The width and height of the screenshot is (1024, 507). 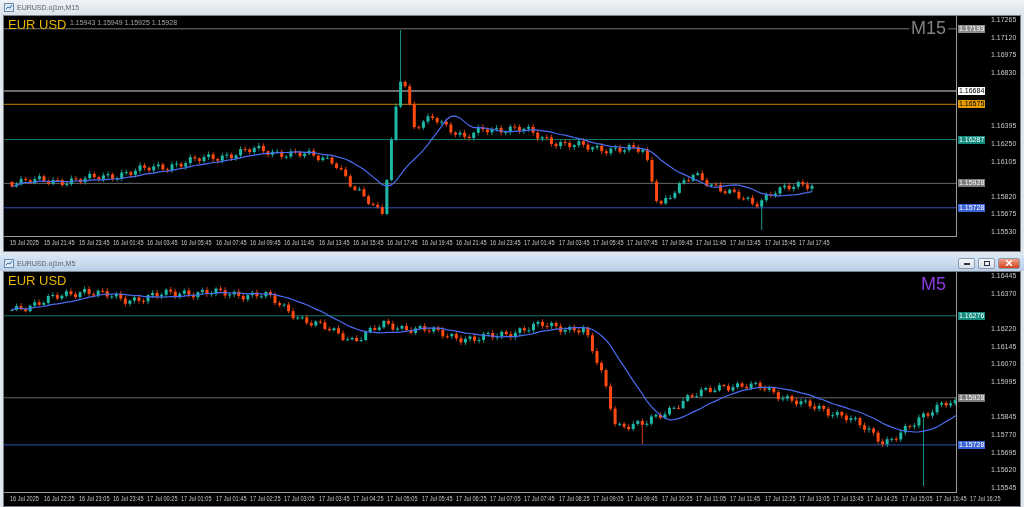 I want to click on close-icon, so click(x=1009, y=263).